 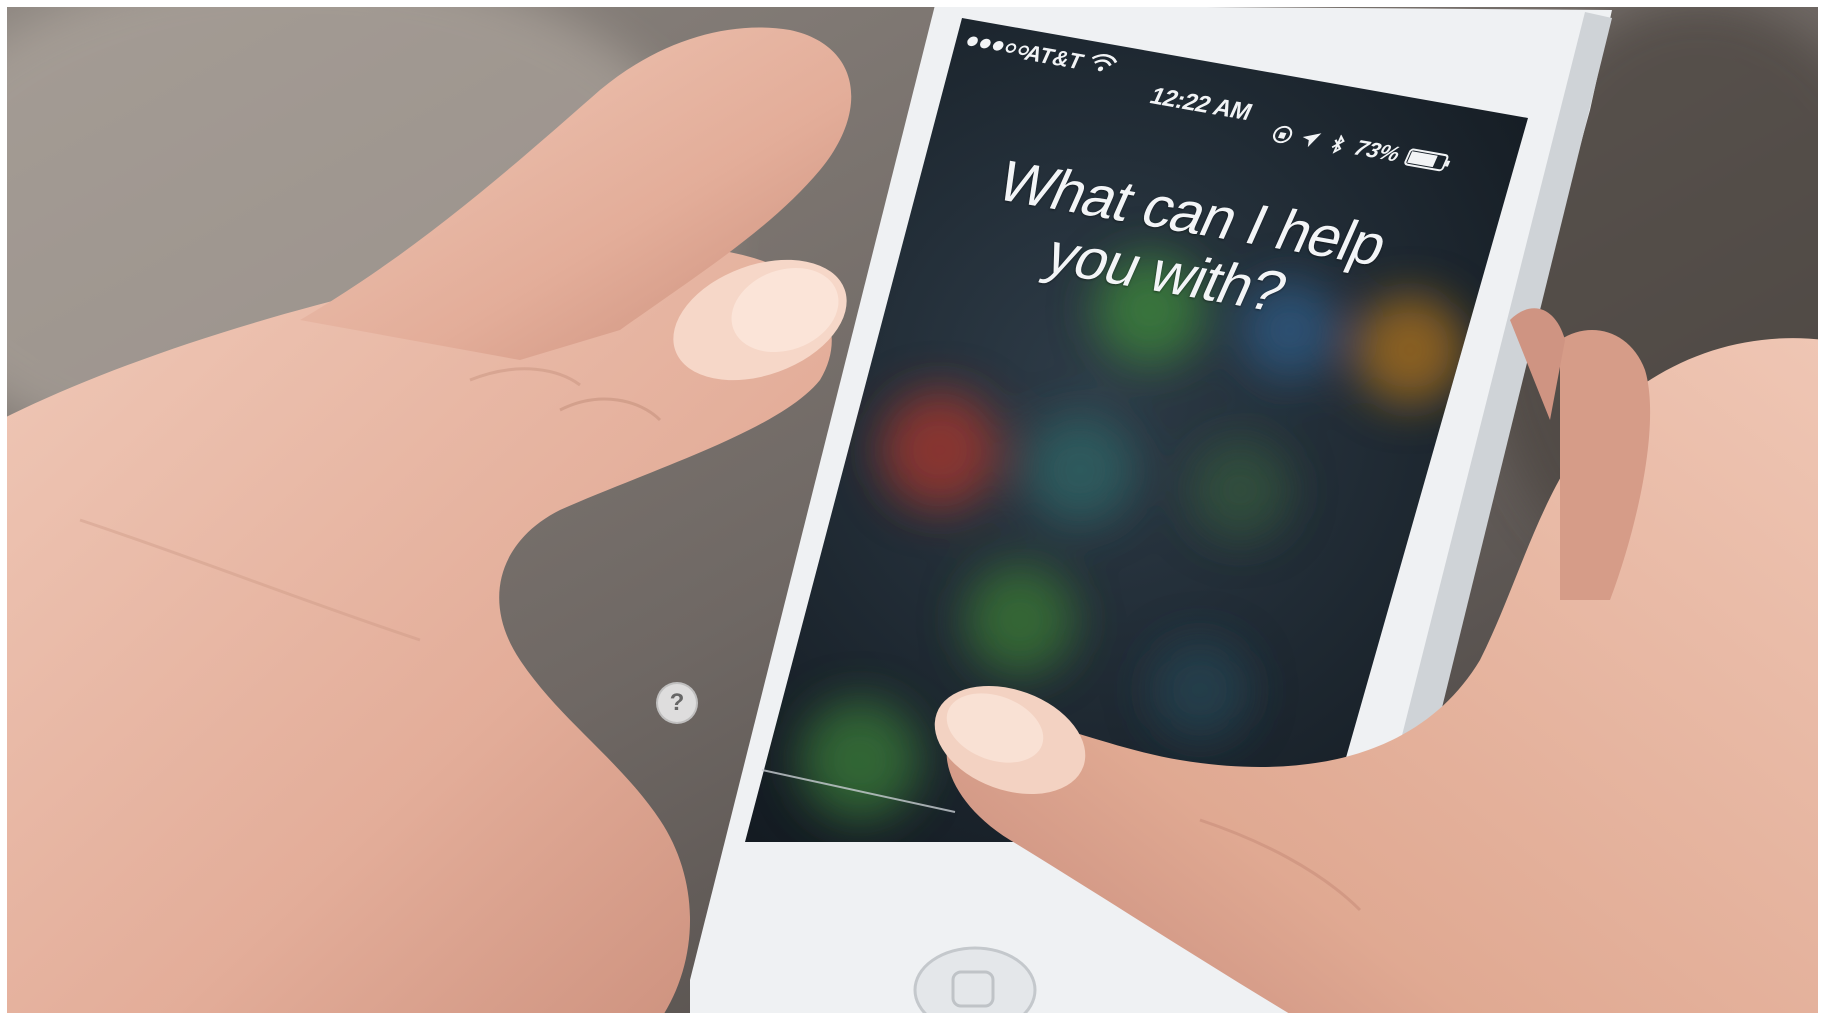 I want to click on signal-strength-icon, so click(x=998, y=45).